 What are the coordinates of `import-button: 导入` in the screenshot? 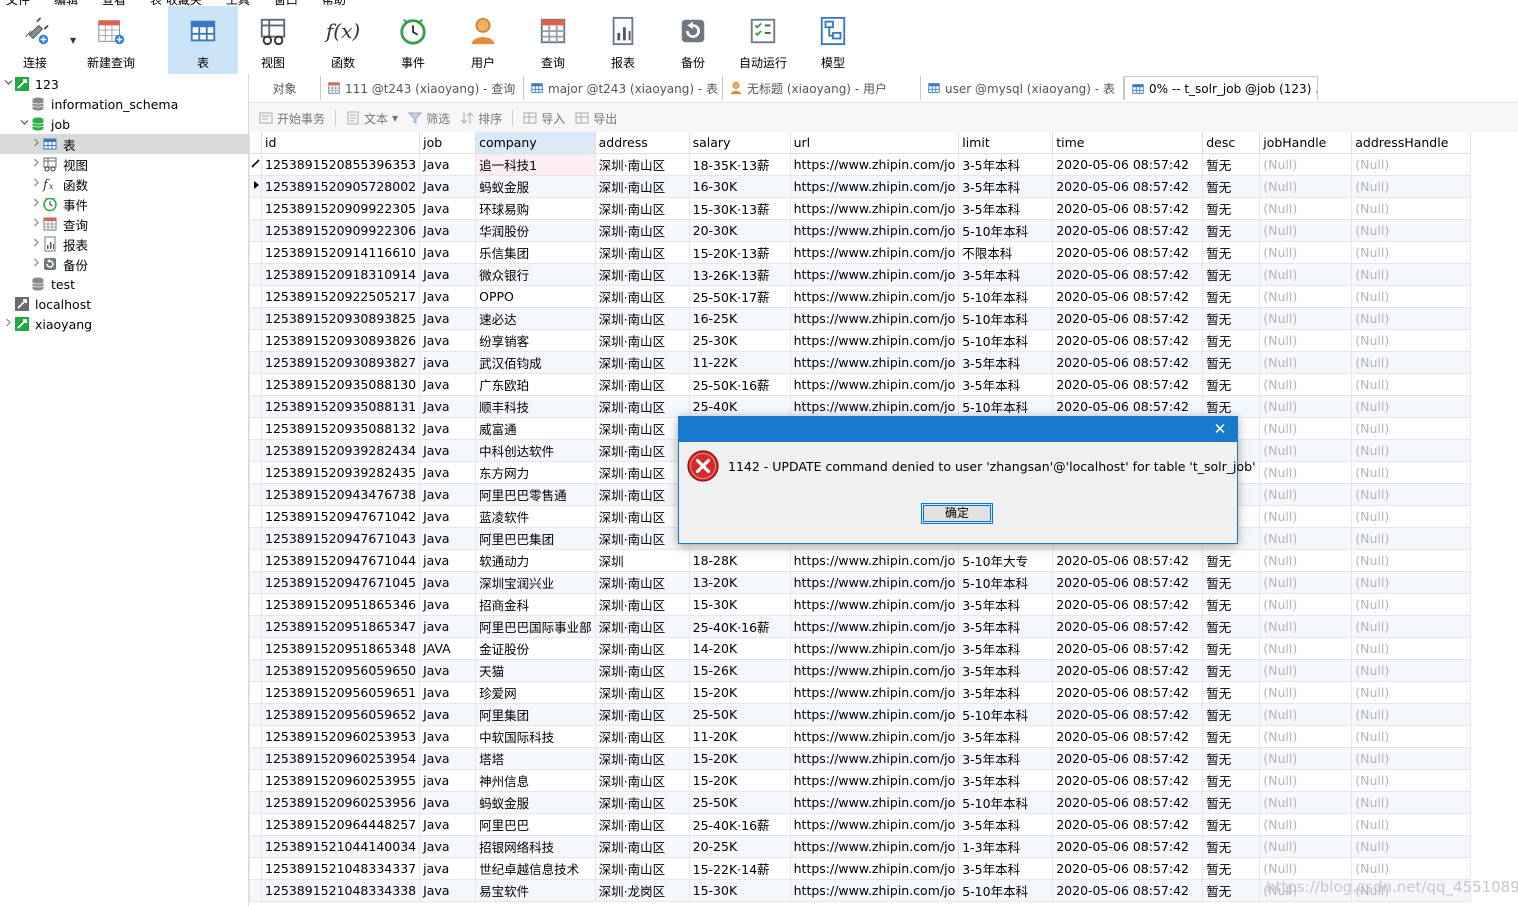 It's located at (544, 118).